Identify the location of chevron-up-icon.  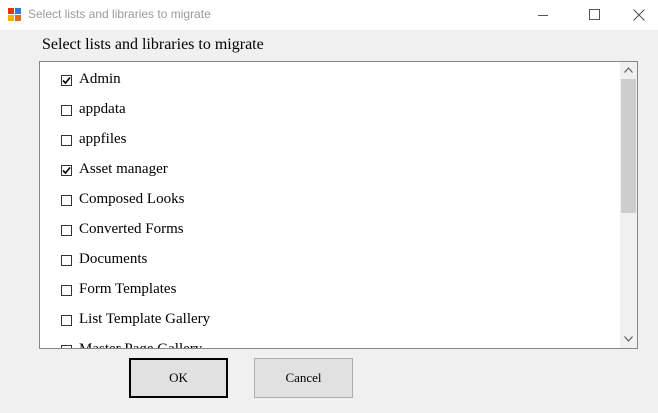
(628, 70).